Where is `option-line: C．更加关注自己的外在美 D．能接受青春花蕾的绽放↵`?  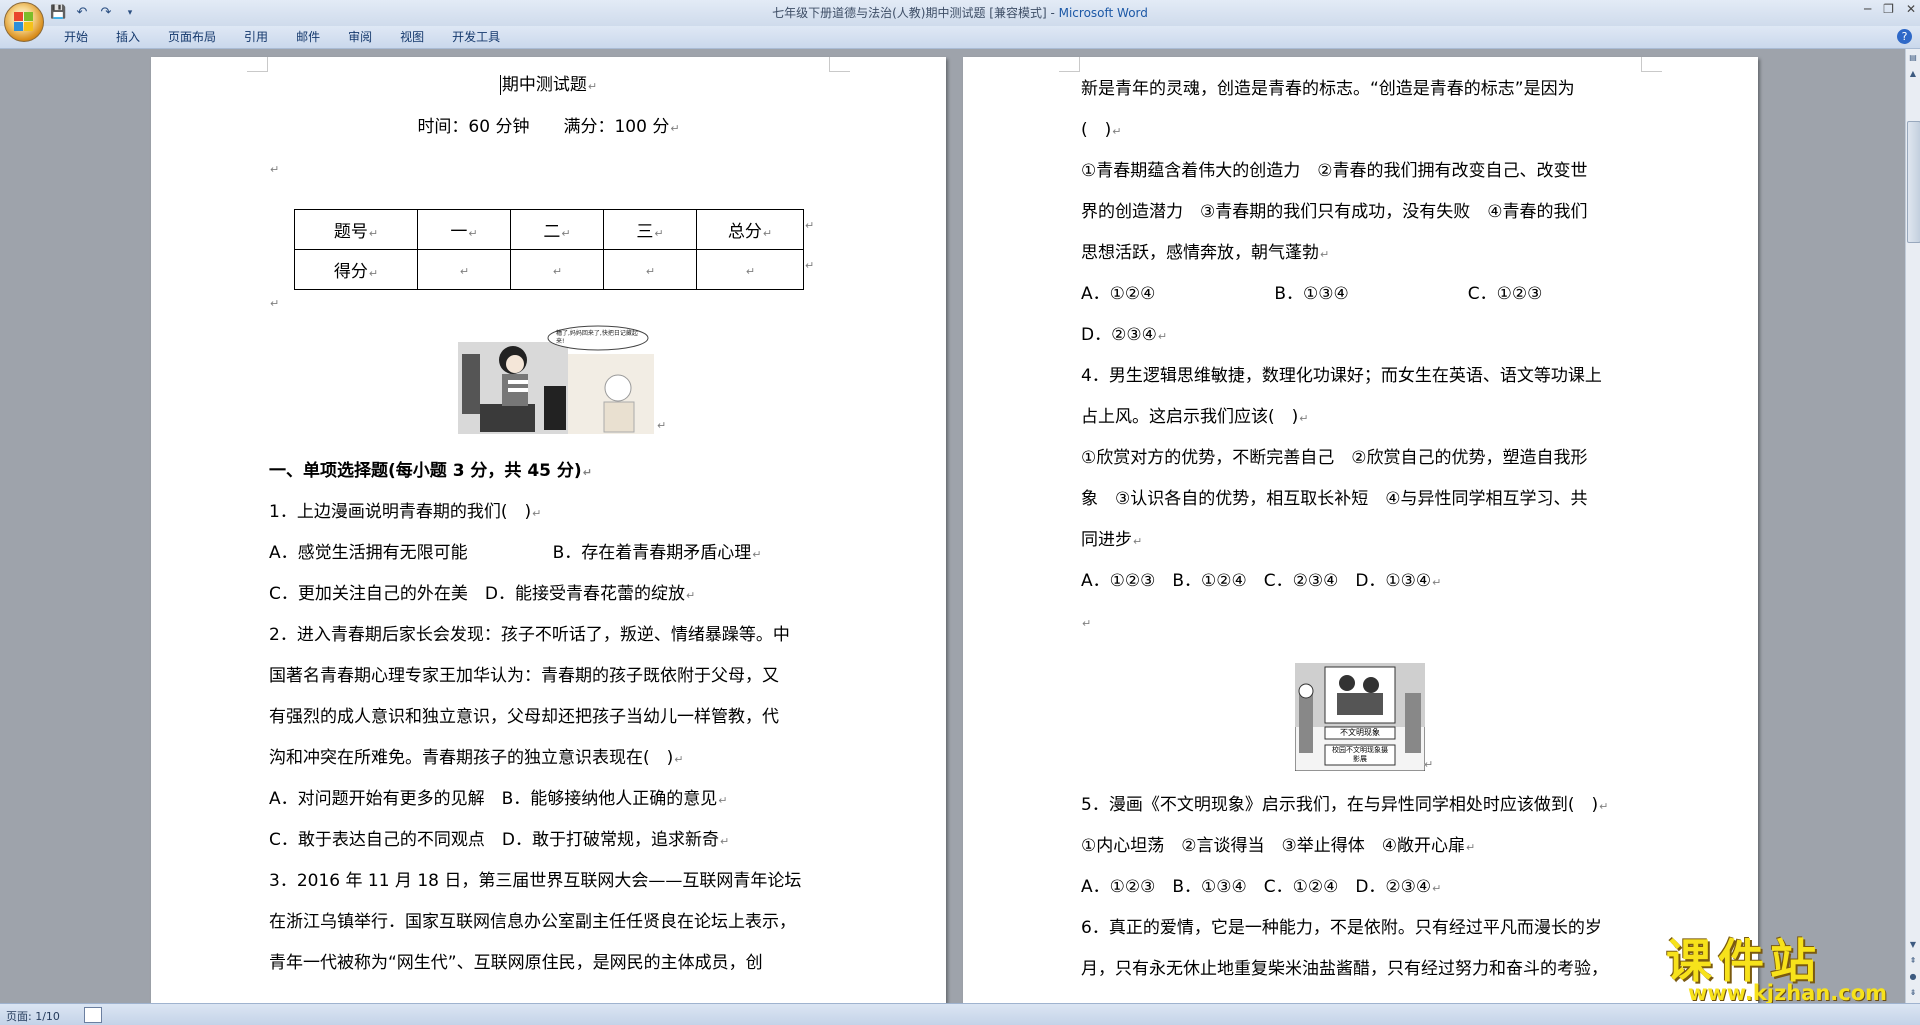 option-line: C．更加关注自己的外在美 D．能接受青春花蕾的绽放↵ is located at coordinates (482, 594).